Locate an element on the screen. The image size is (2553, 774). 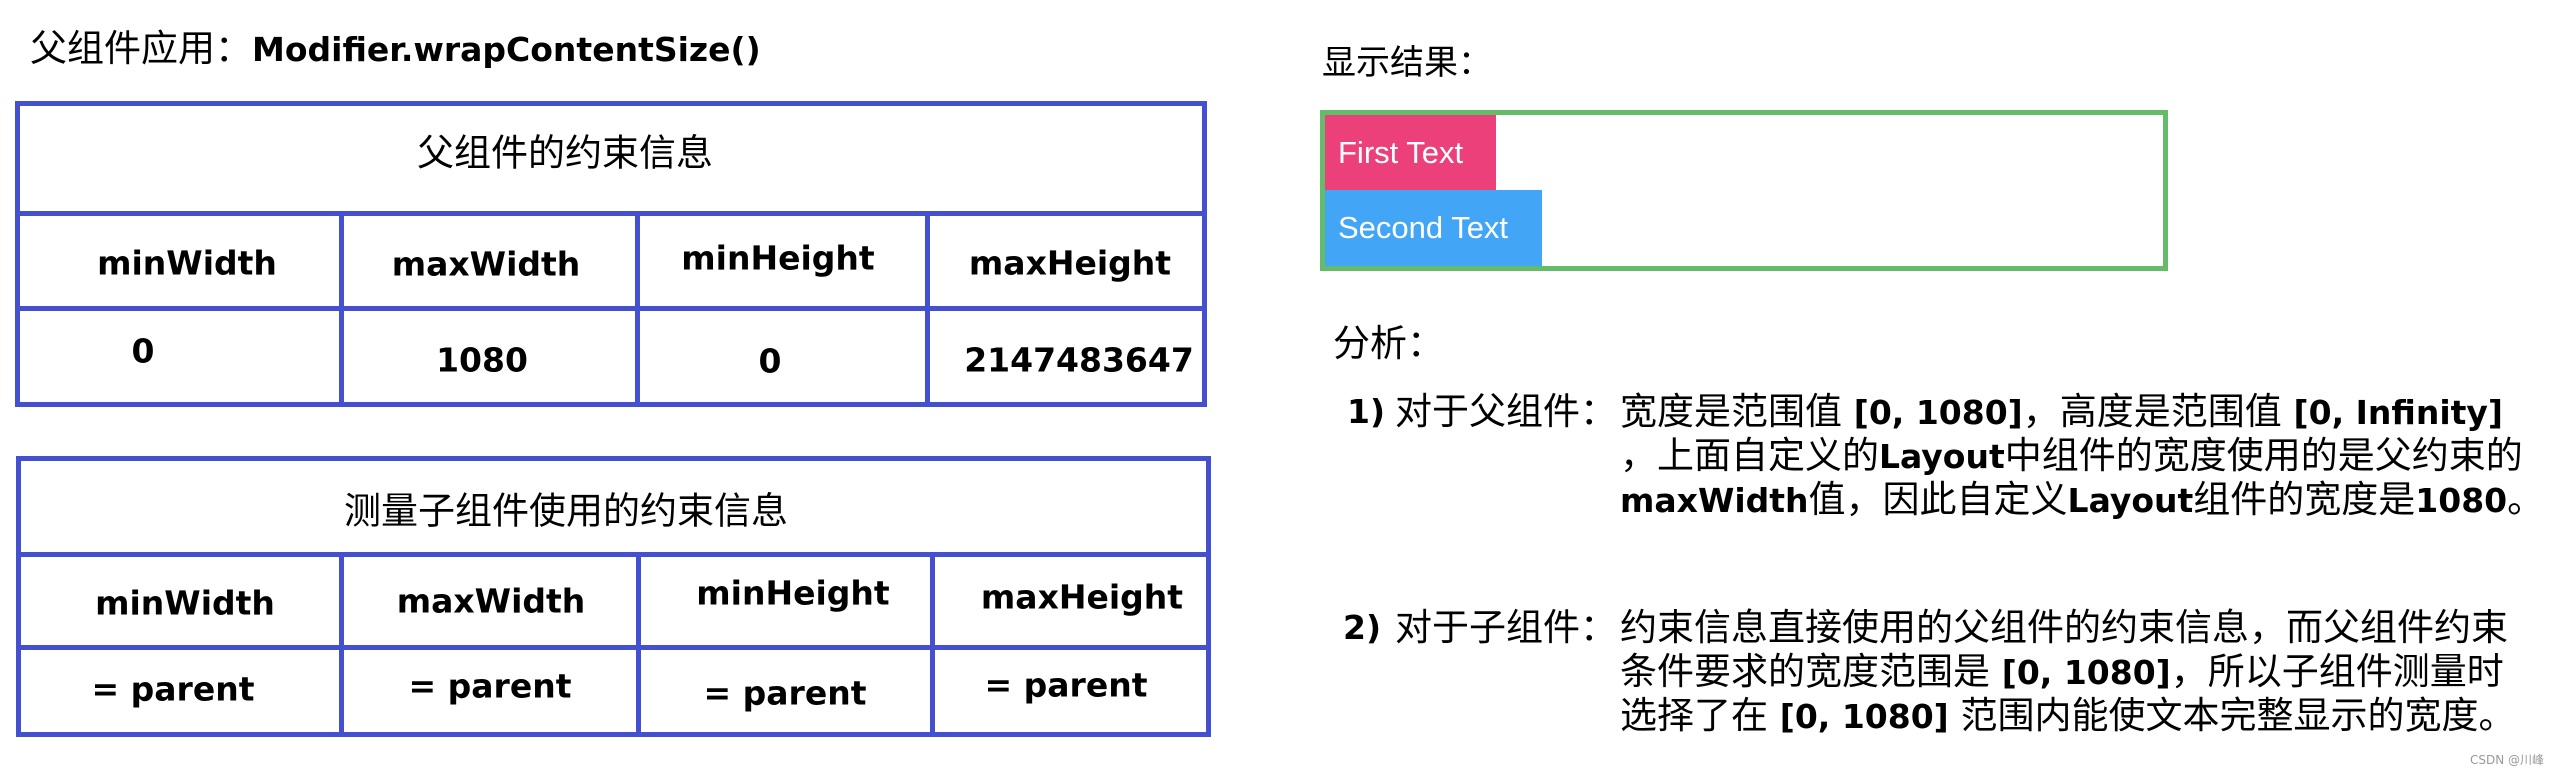
bold-text-segment: [0, Infinity] is located at coordinates (2398, 412).